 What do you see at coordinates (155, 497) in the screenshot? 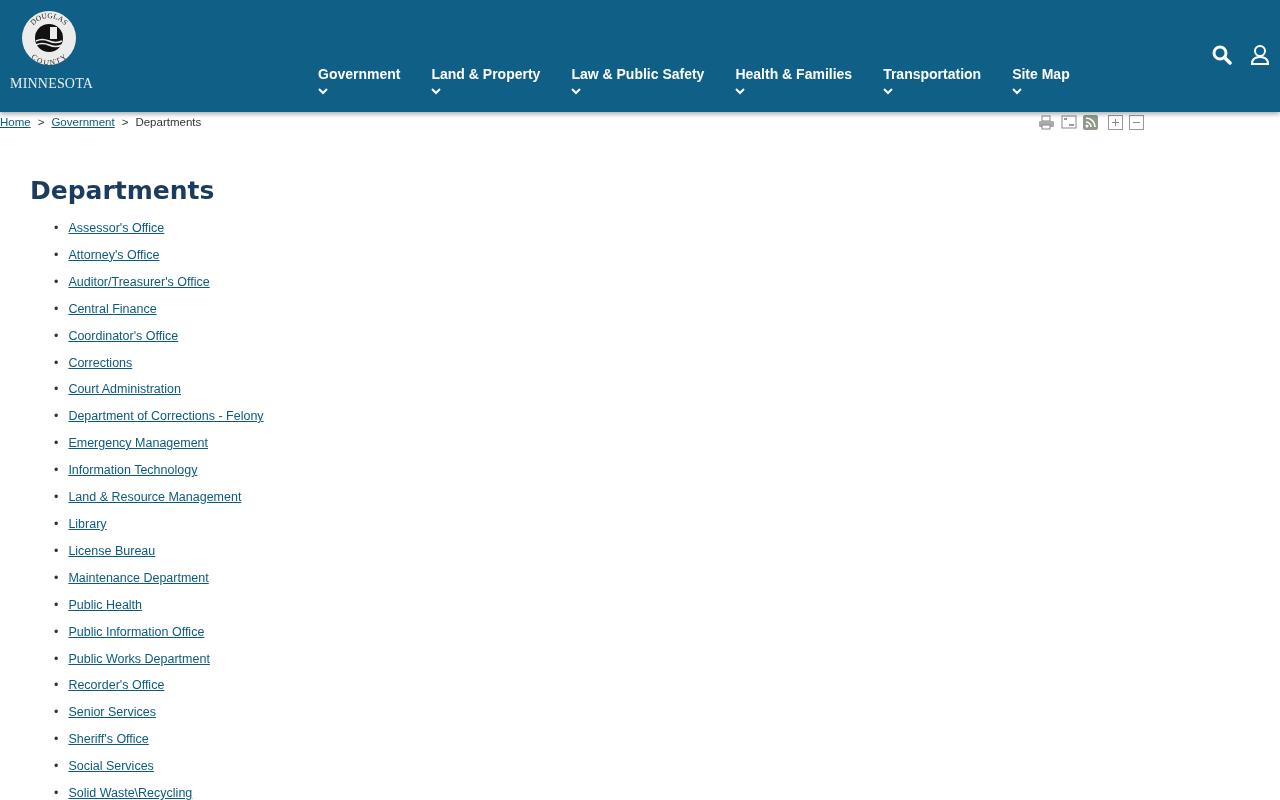
I see `department-link: Land & Resource Management` at bounding box center [155, 497].